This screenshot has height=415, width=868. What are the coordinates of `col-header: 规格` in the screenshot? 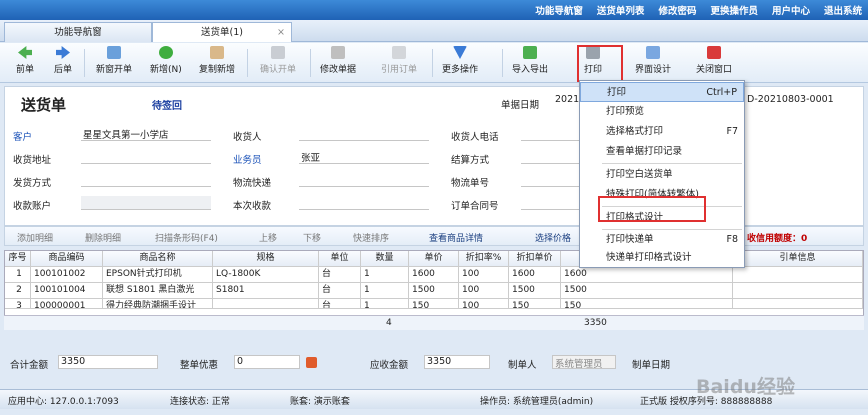 It's located at (266, 259).